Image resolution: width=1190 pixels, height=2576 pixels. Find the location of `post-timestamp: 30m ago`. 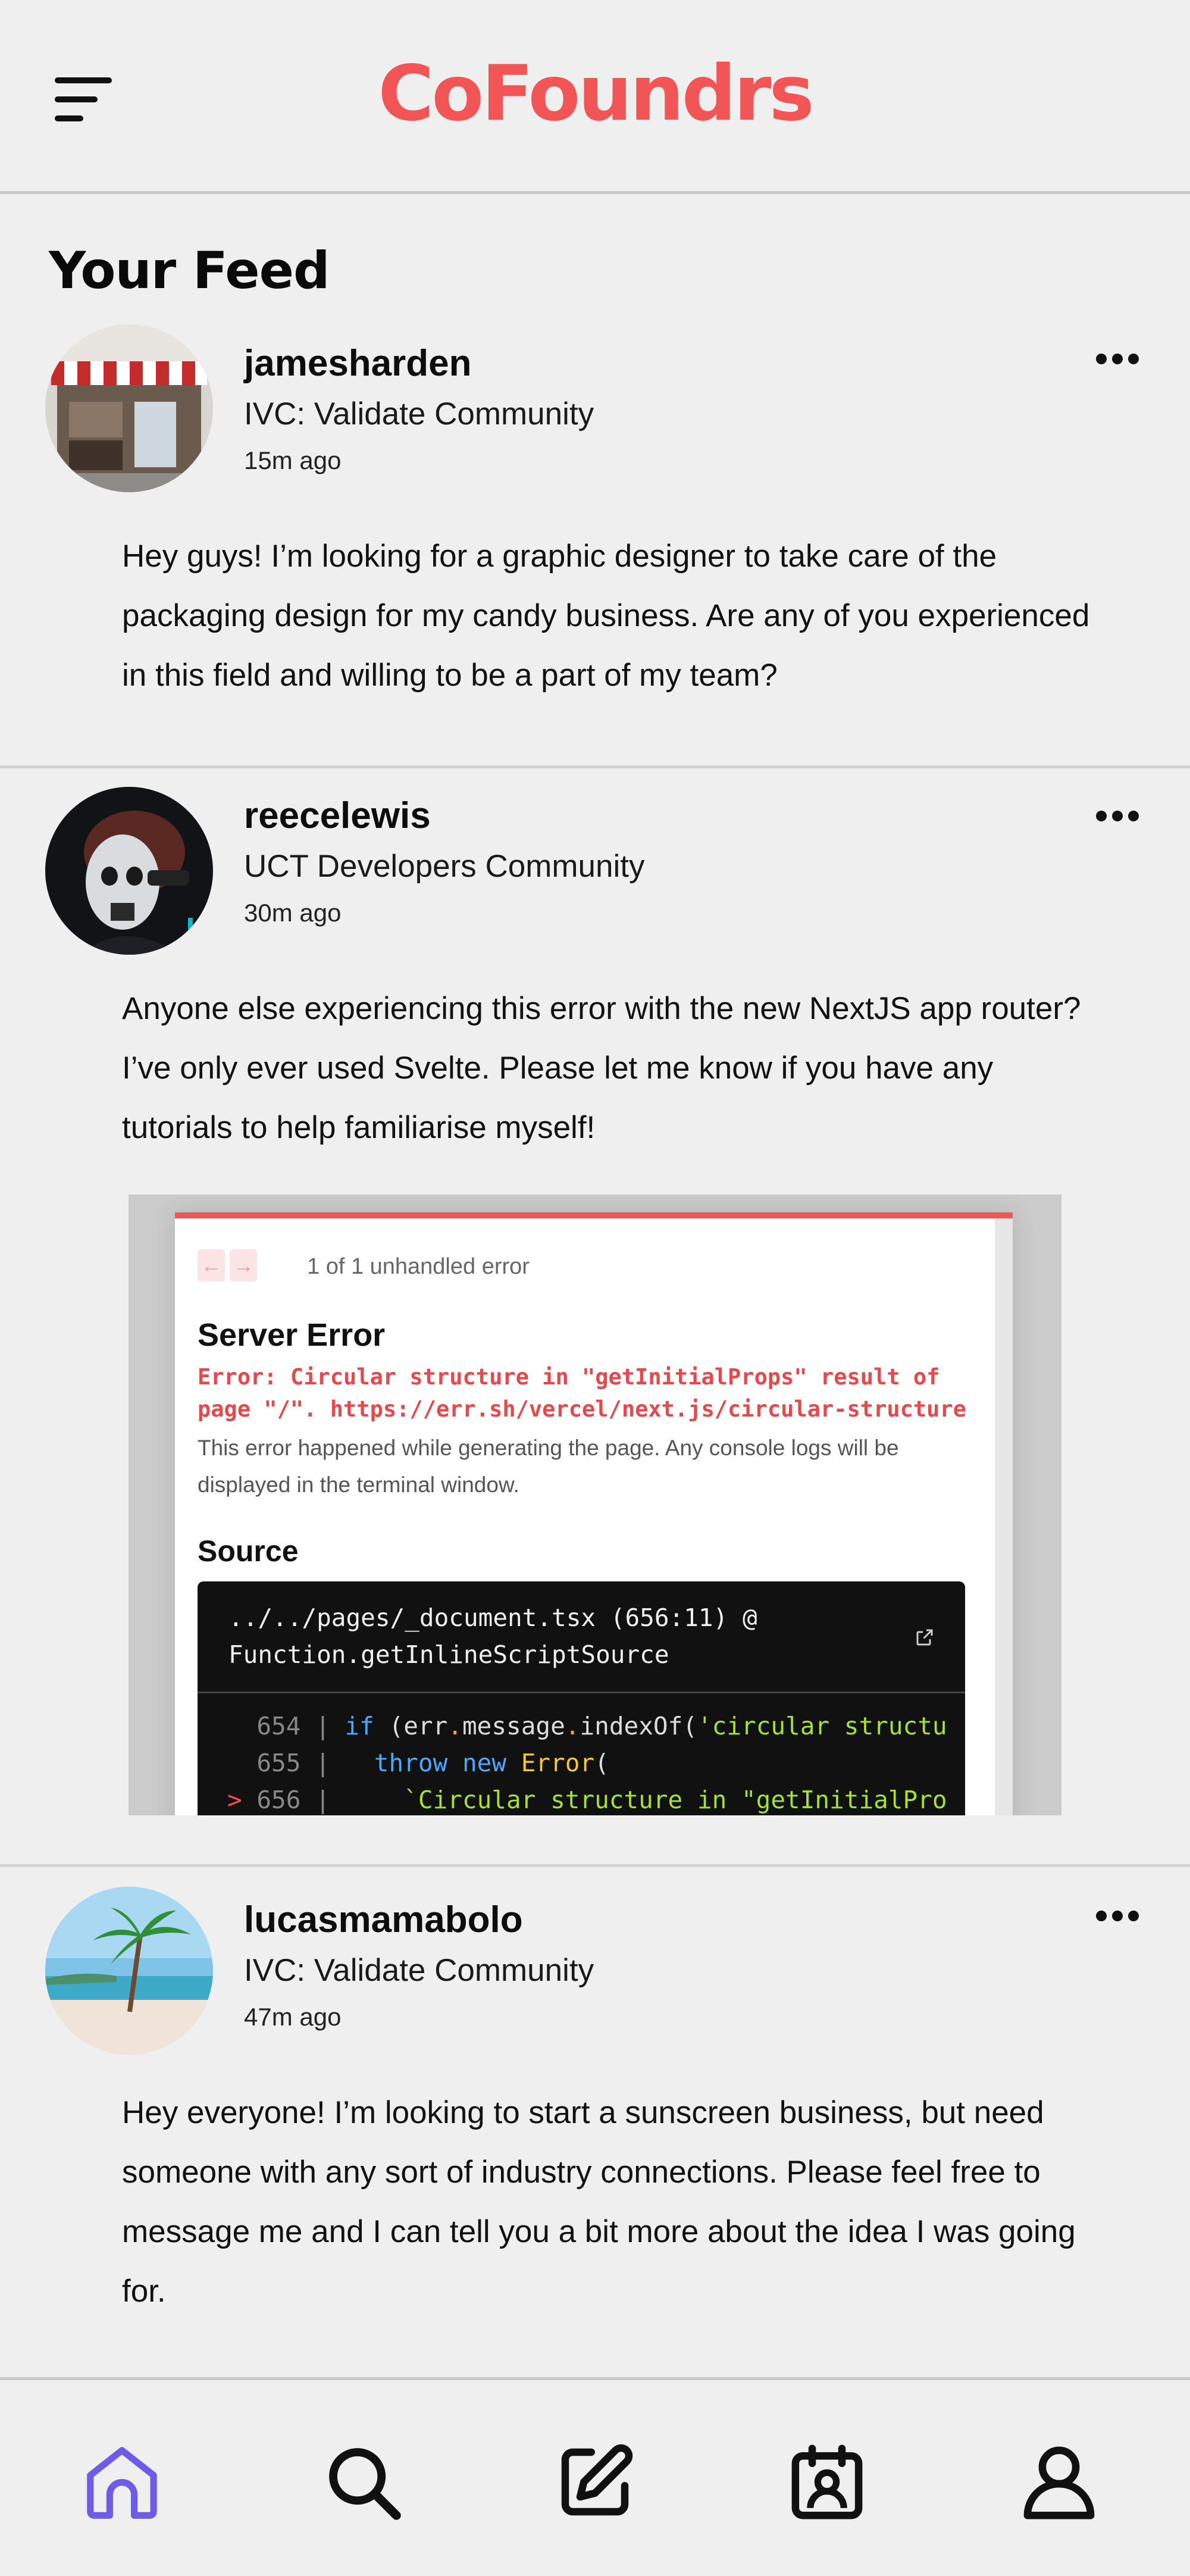

post-timestamp: 30m ago is located at coordinates (293, 913).